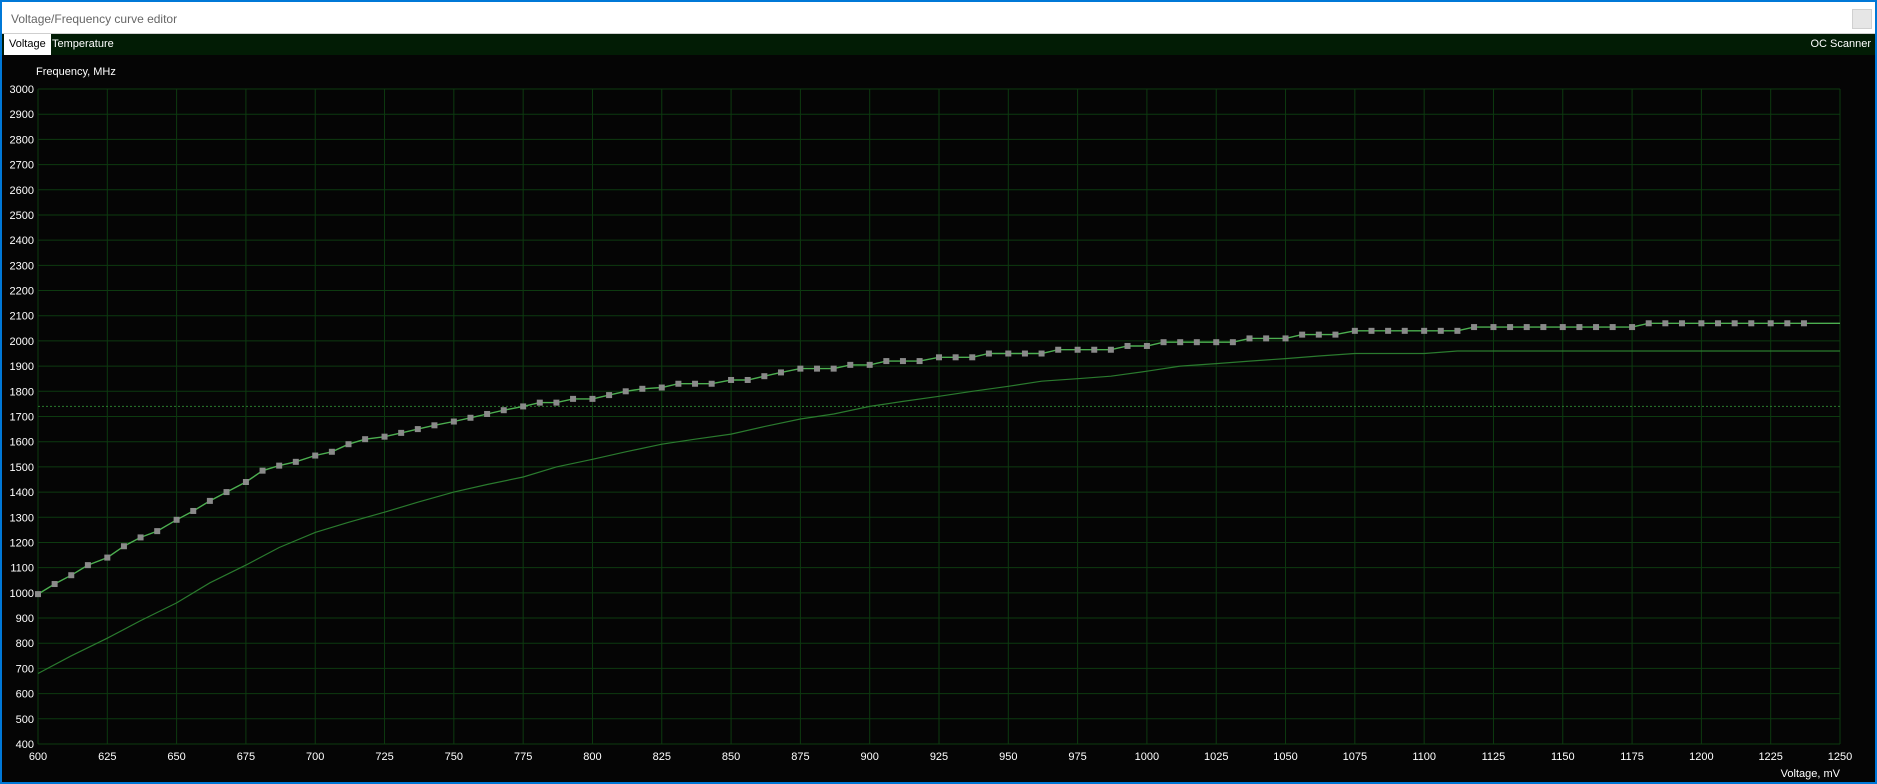  What do you see at coordinates (938, 18) in the screenshot?
I see `title-bar: Voltage/Frequency curve editor` at bounding box center [938, 18].